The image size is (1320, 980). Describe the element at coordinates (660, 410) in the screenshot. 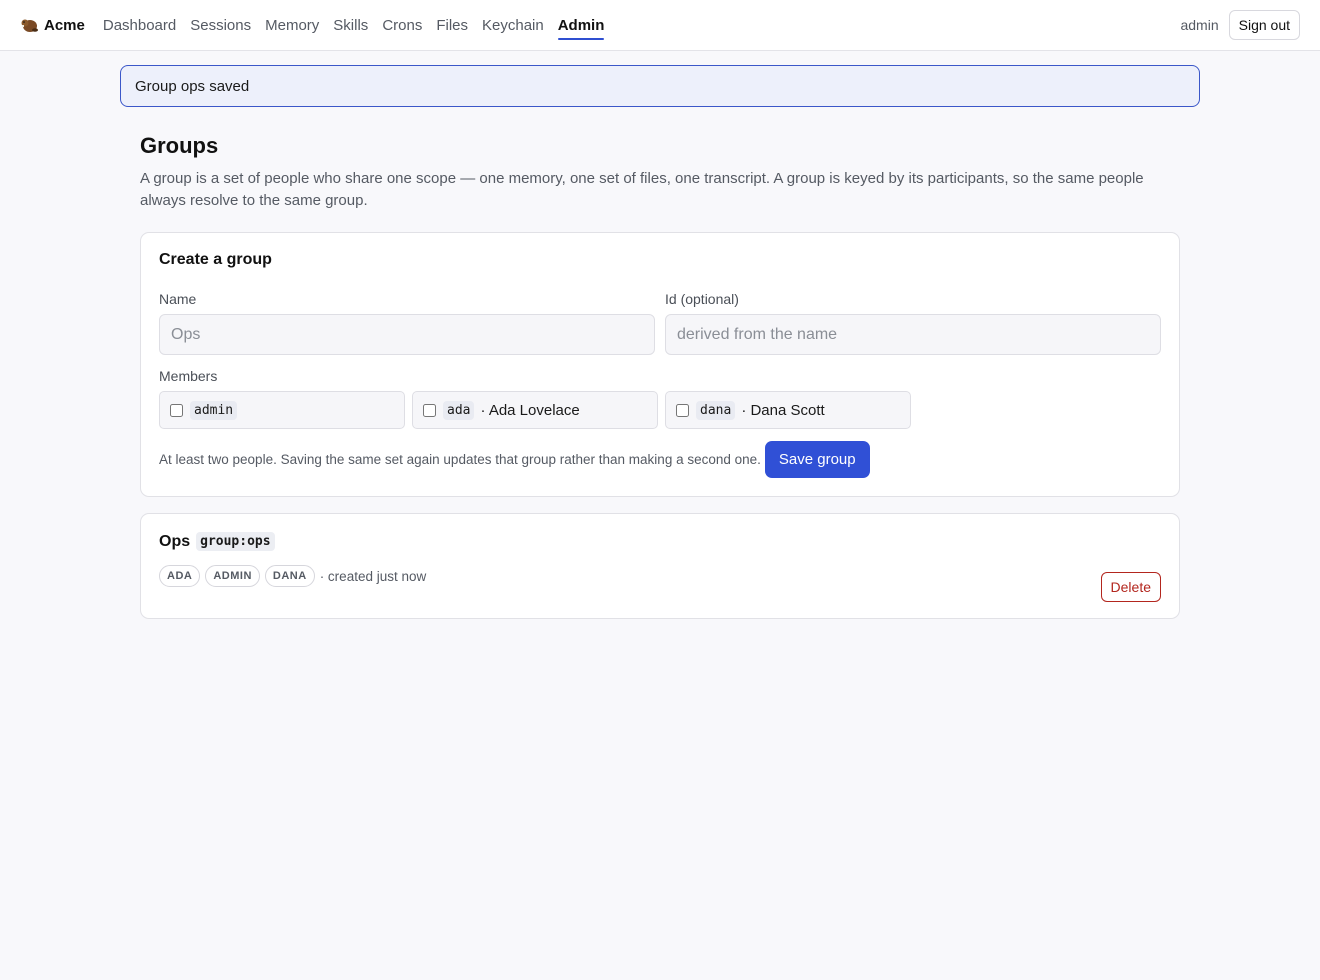

I see `members-list: admin ada · Ada Lovelace dana · Dana Scott` at that location.